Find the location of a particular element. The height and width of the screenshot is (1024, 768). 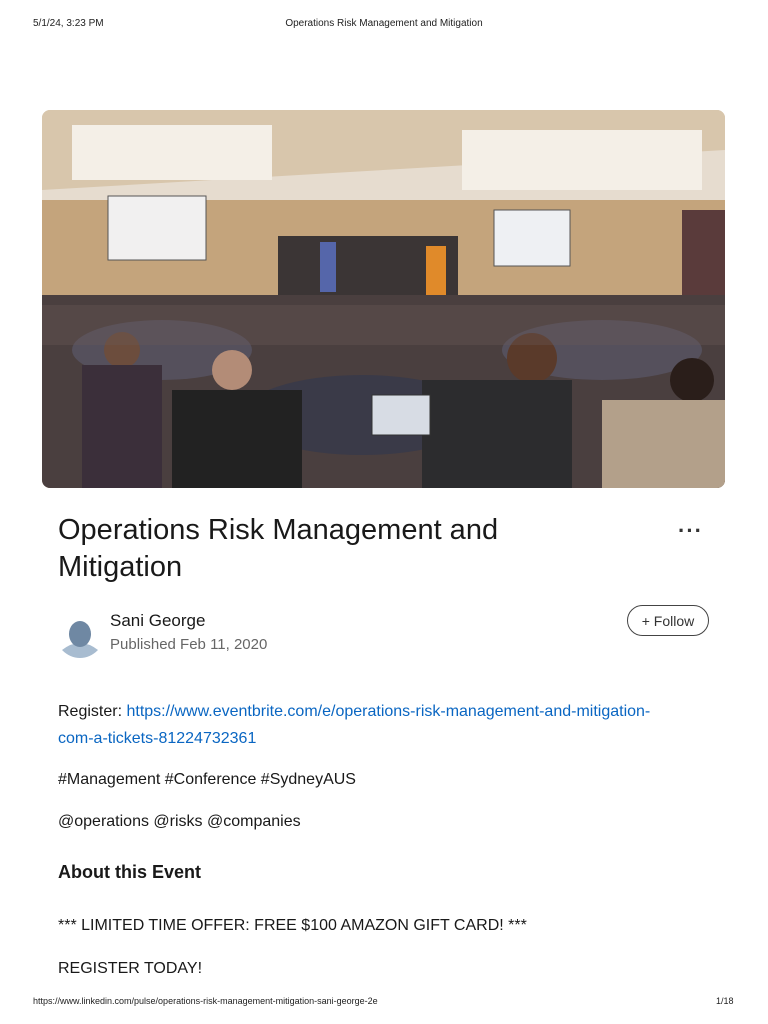

register-label: Register: is located at coordinates (92, 711).